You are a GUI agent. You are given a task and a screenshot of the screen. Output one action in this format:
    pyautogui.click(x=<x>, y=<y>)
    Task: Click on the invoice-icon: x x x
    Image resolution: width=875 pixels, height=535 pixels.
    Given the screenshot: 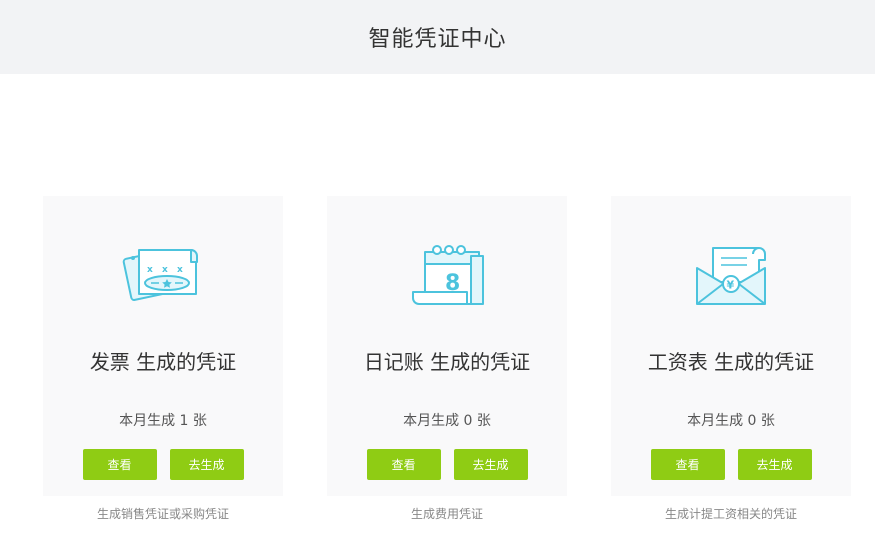 What is the action you would take?
    pyautogui.click(x=160, y=275)
    